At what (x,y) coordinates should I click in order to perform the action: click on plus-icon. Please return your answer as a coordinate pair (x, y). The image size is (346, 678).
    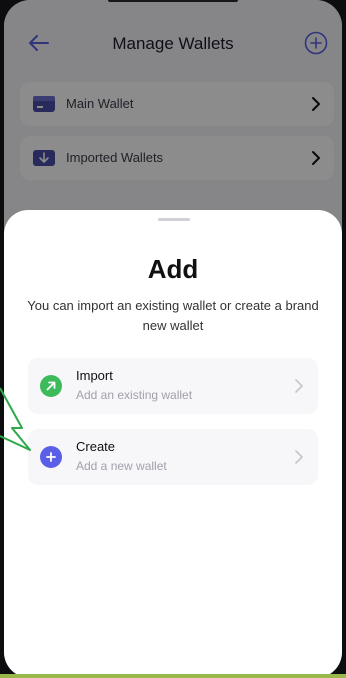
    Looking at the image, I should click on (51, 457).